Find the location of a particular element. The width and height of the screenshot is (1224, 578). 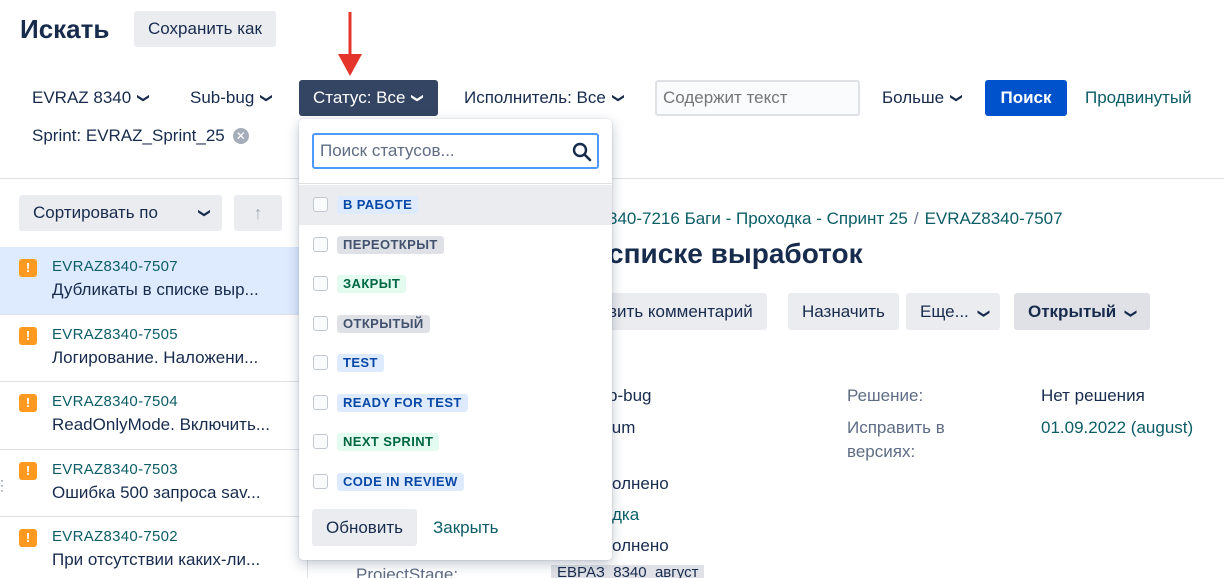

fix-version-link: 01.09.2022 (august) is located at coordinates (1117, 428).